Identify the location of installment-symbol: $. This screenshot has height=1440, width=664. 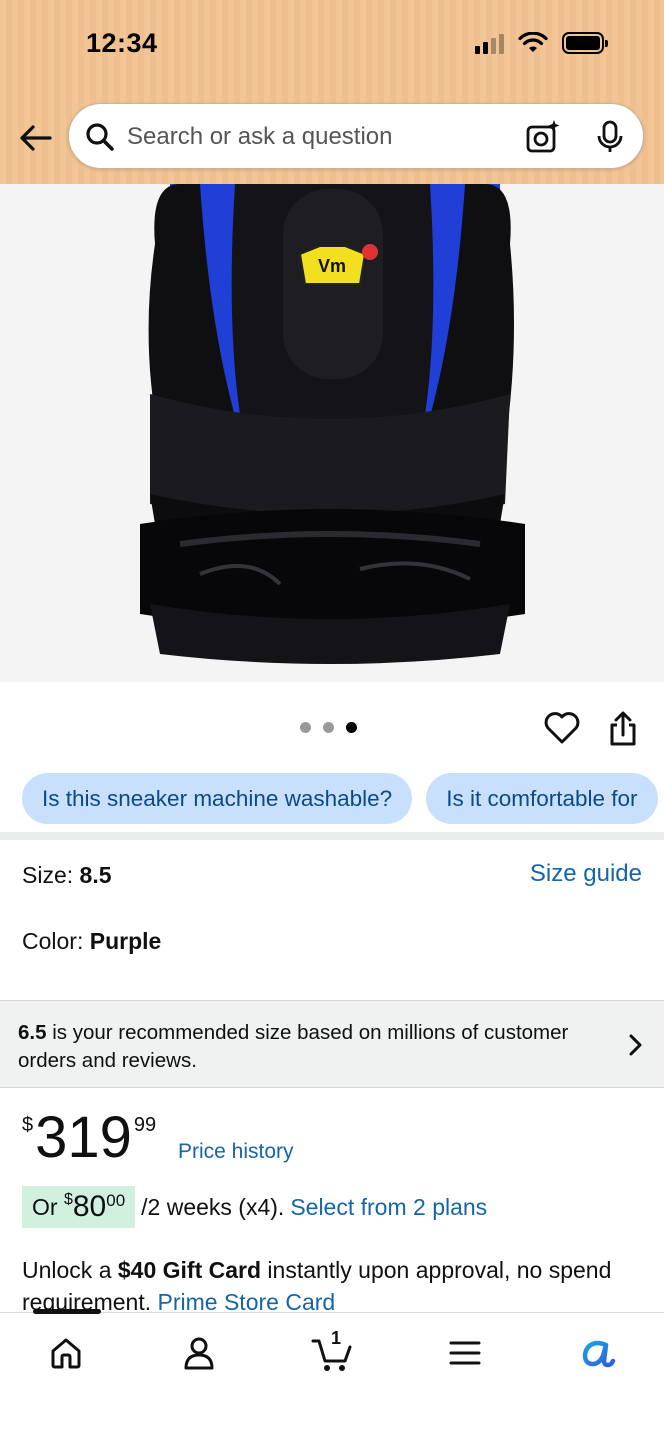
(68, 1199).